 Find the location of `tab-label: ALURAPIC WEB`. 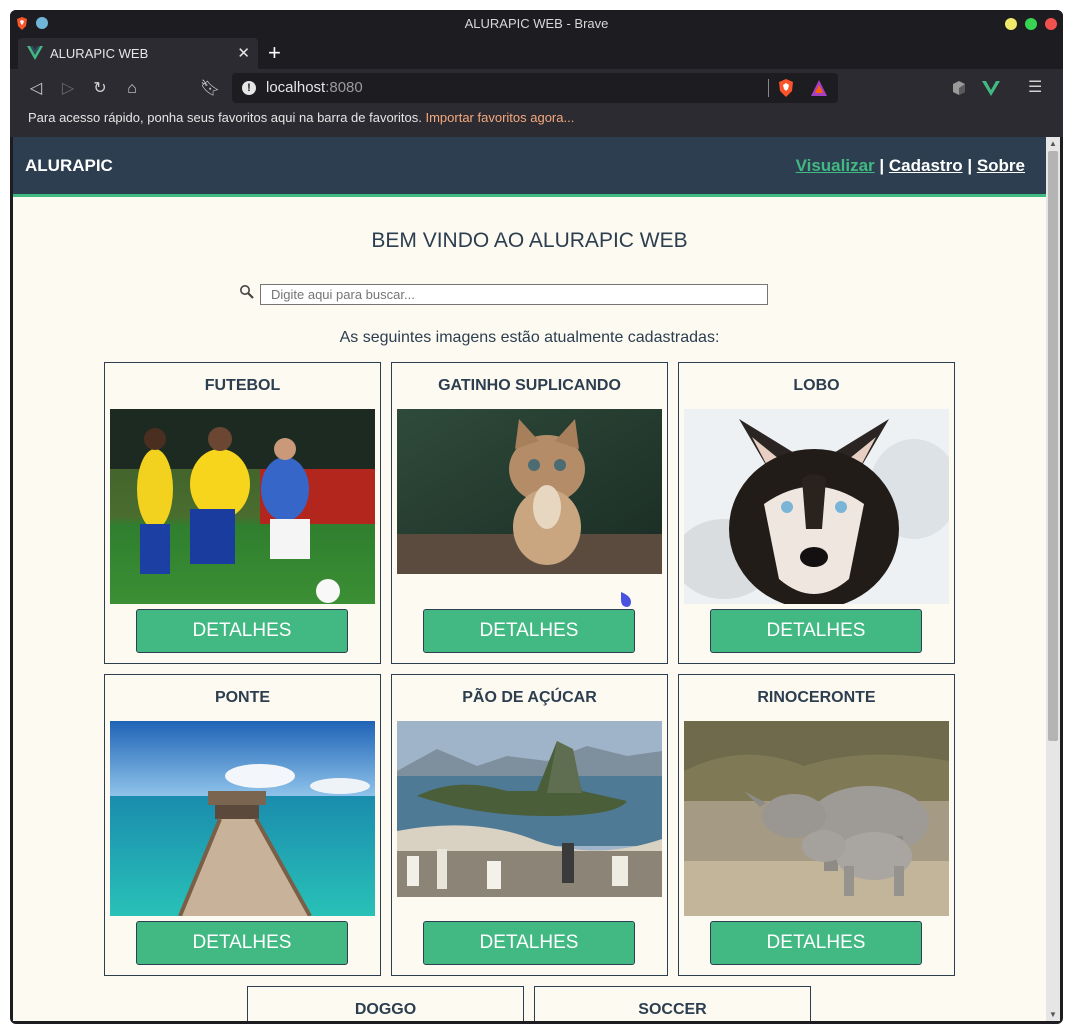

tab-label: ALURAPIC WEB is located at coordinates (99, 53).